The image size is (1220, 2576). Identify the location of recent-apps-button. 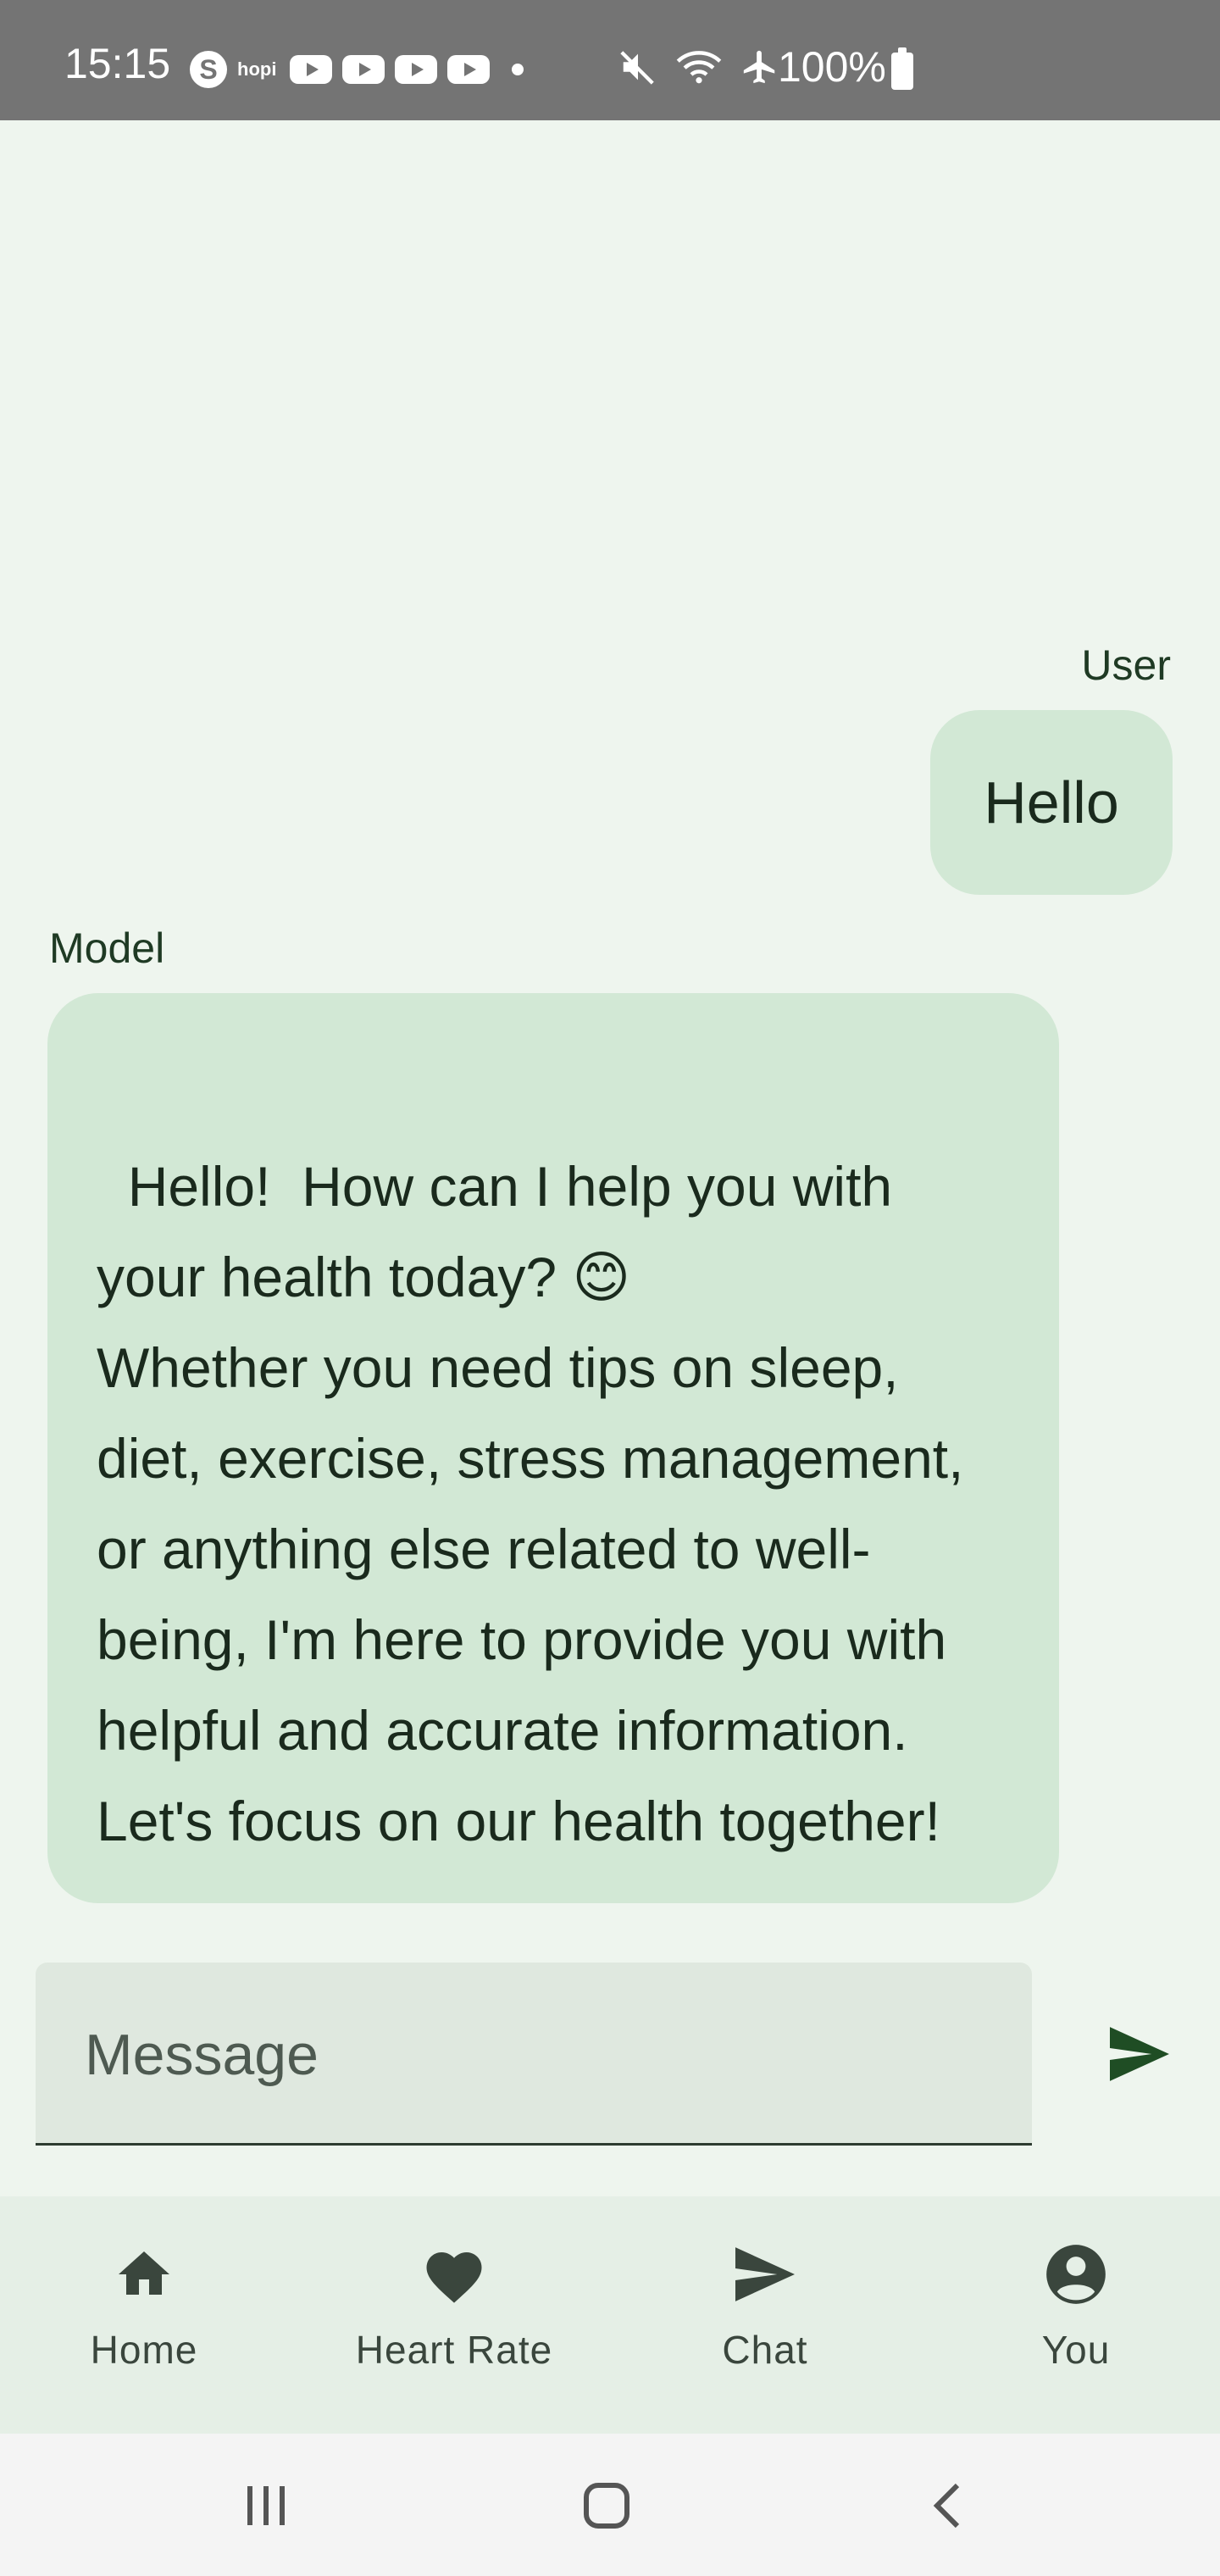
(266, 2506).